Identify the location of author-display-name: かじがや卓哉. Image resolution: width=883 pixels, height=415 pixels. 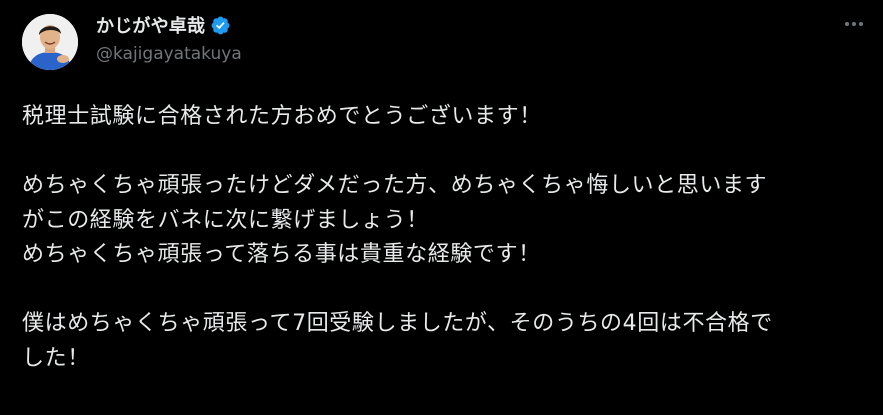
(150, 25).